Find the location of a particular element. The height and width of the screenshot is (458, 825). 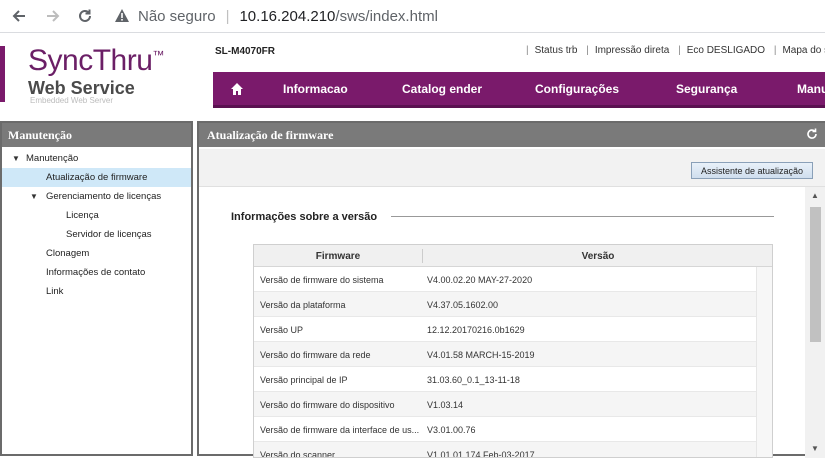

cell-version: V4.37.05.1602.00 is located at coordinates (463, 305).